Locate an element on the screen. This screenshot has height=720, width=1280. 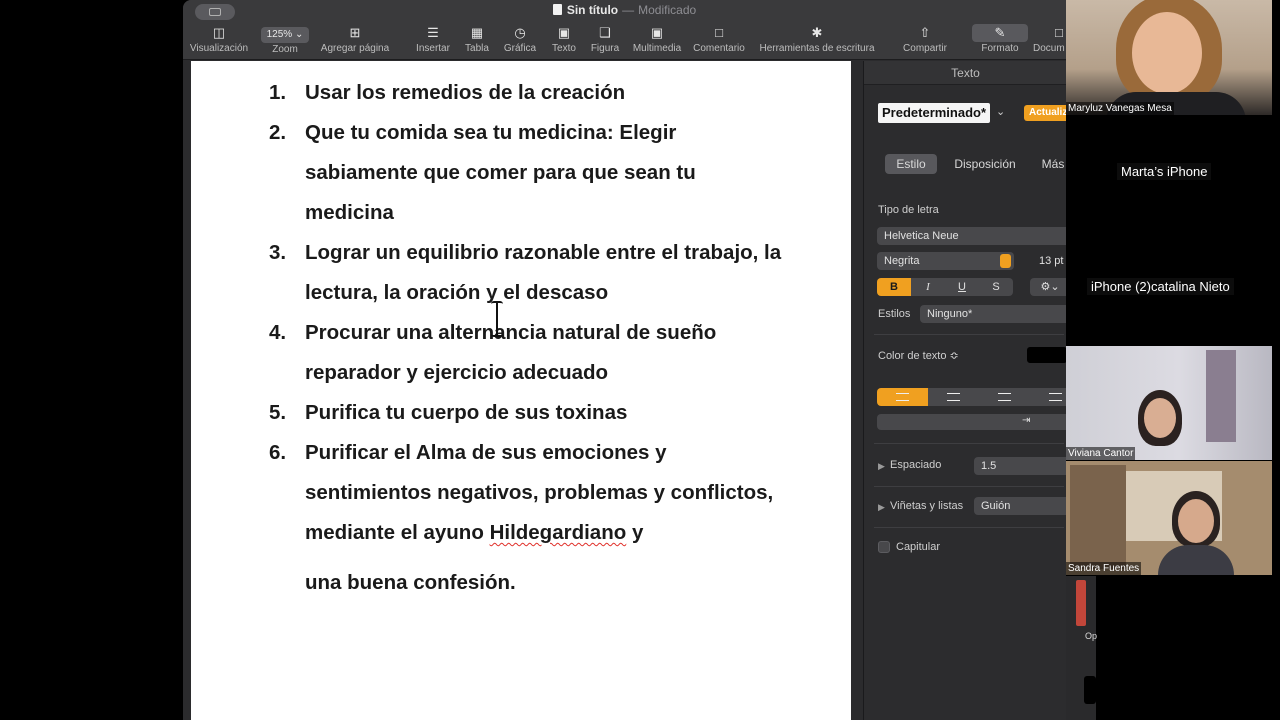
inspector-divider is located at coordinates (969, 527).